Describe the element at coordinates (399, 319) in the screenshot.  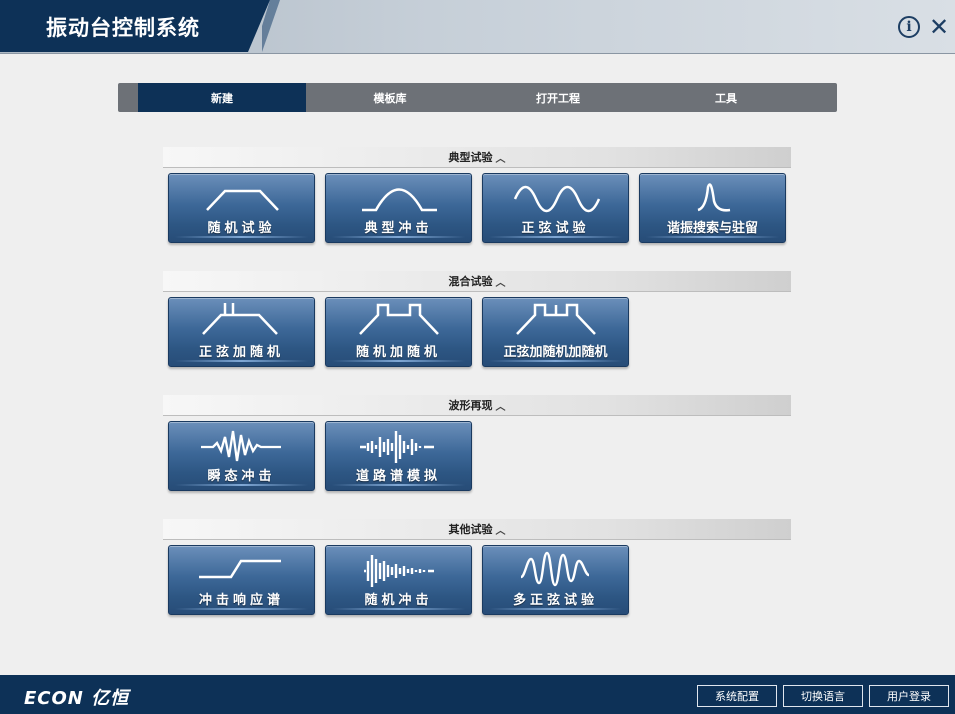
I see `random-on-random-icon` at that location.